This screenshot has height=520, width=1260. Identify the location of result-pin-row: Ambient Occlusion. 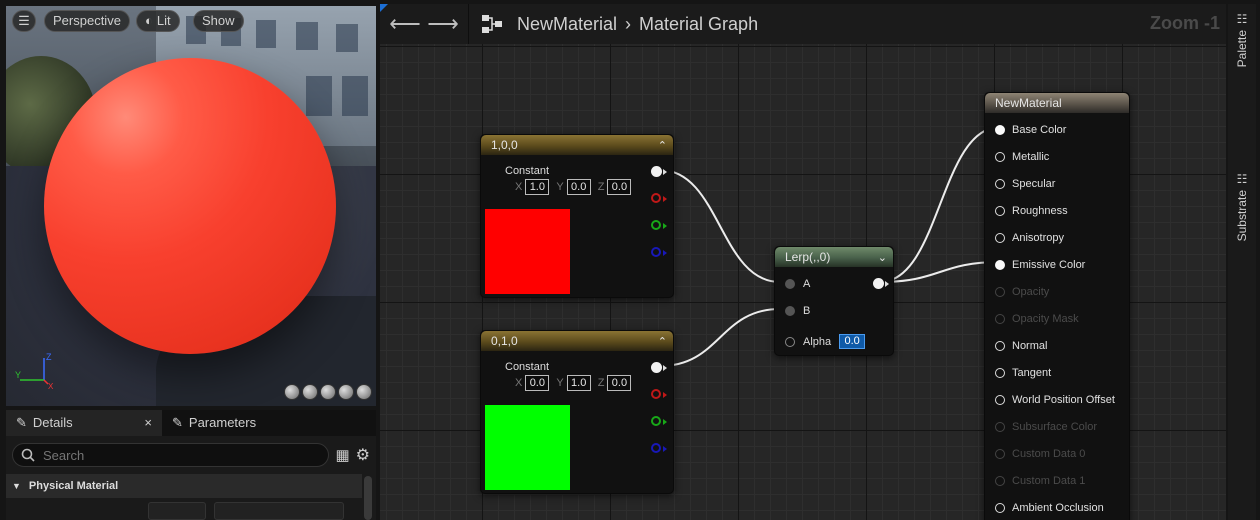
(1049, 508).